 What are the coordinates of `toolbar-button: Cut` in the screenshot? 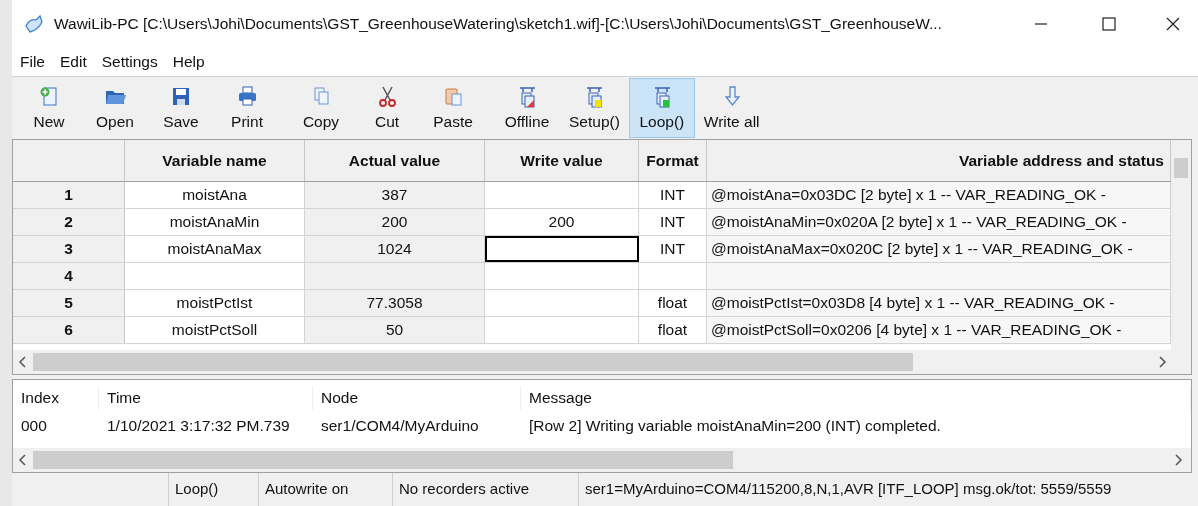 It's located at (387, 108).